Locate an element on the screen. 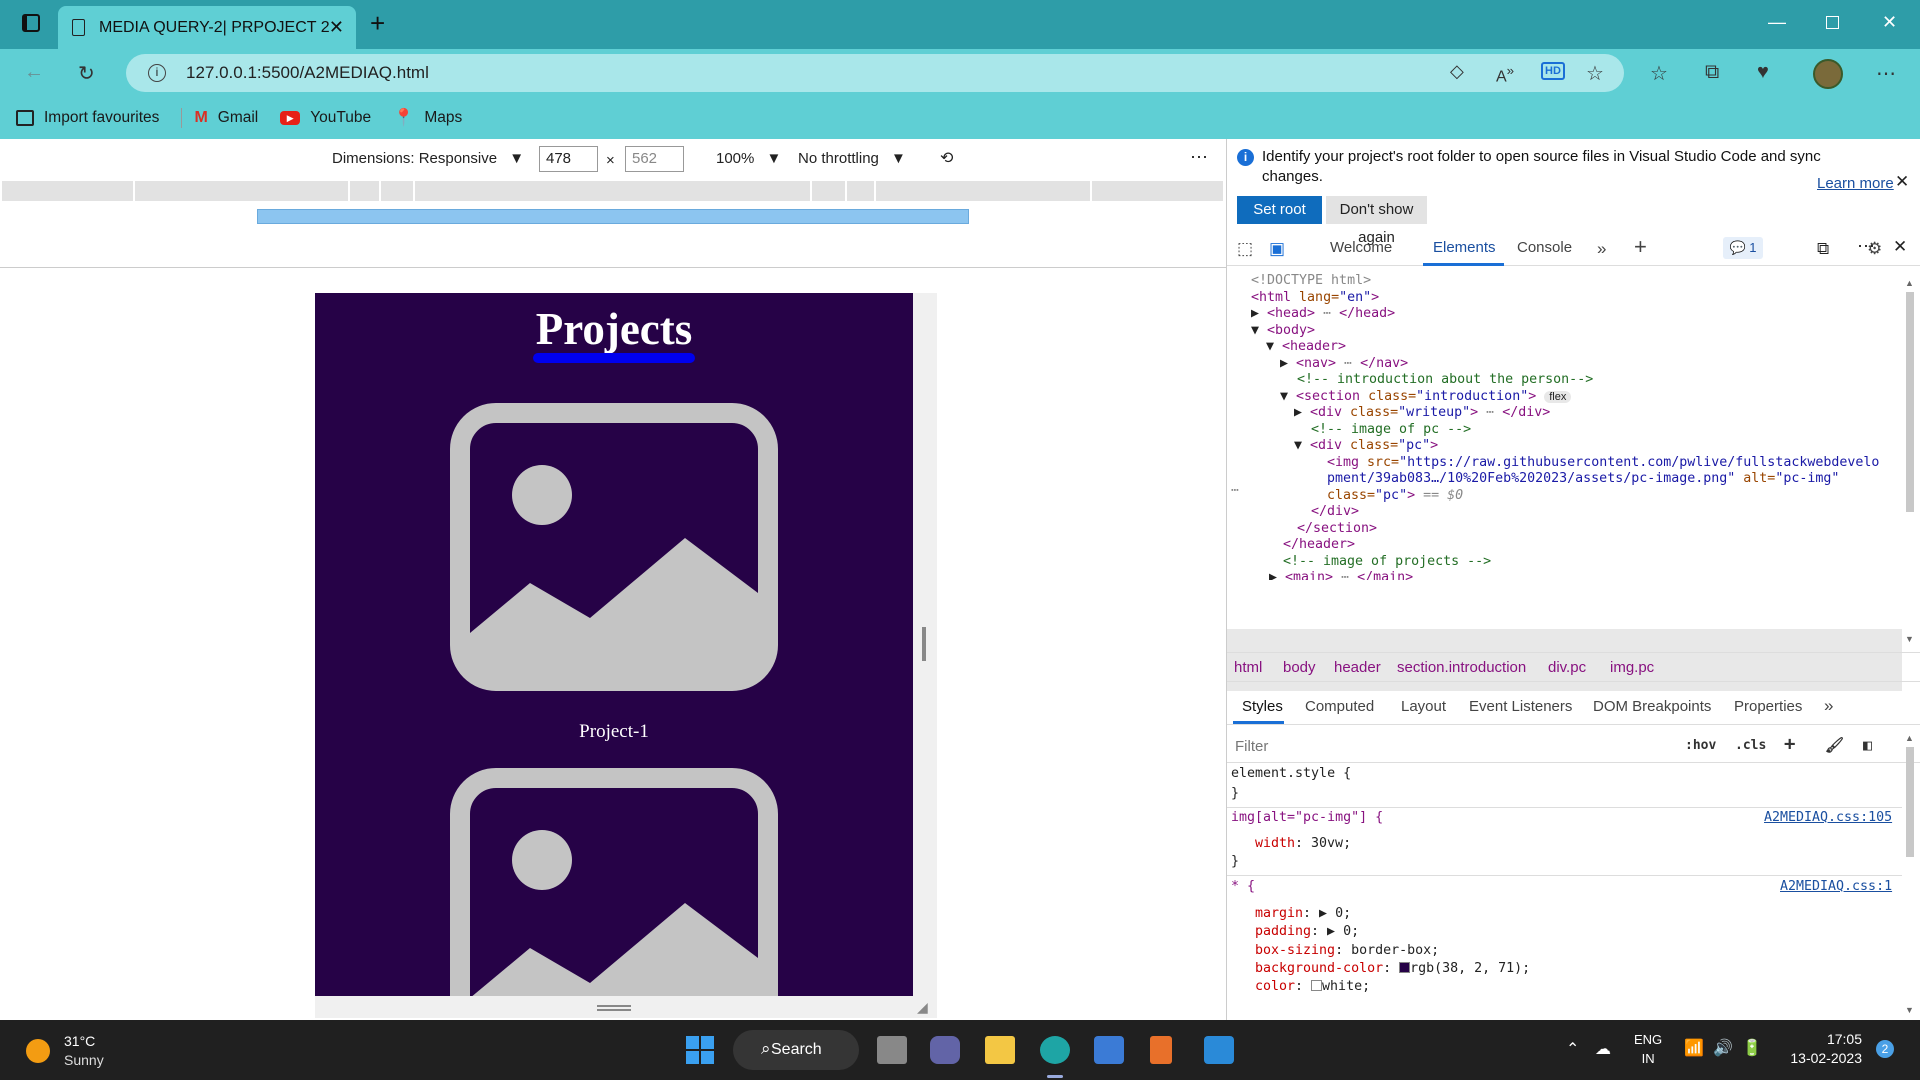  browser-tab: MEDIA QUERY-2| PRPOJECT 2 ✕ is located at coordinates (207, 27).